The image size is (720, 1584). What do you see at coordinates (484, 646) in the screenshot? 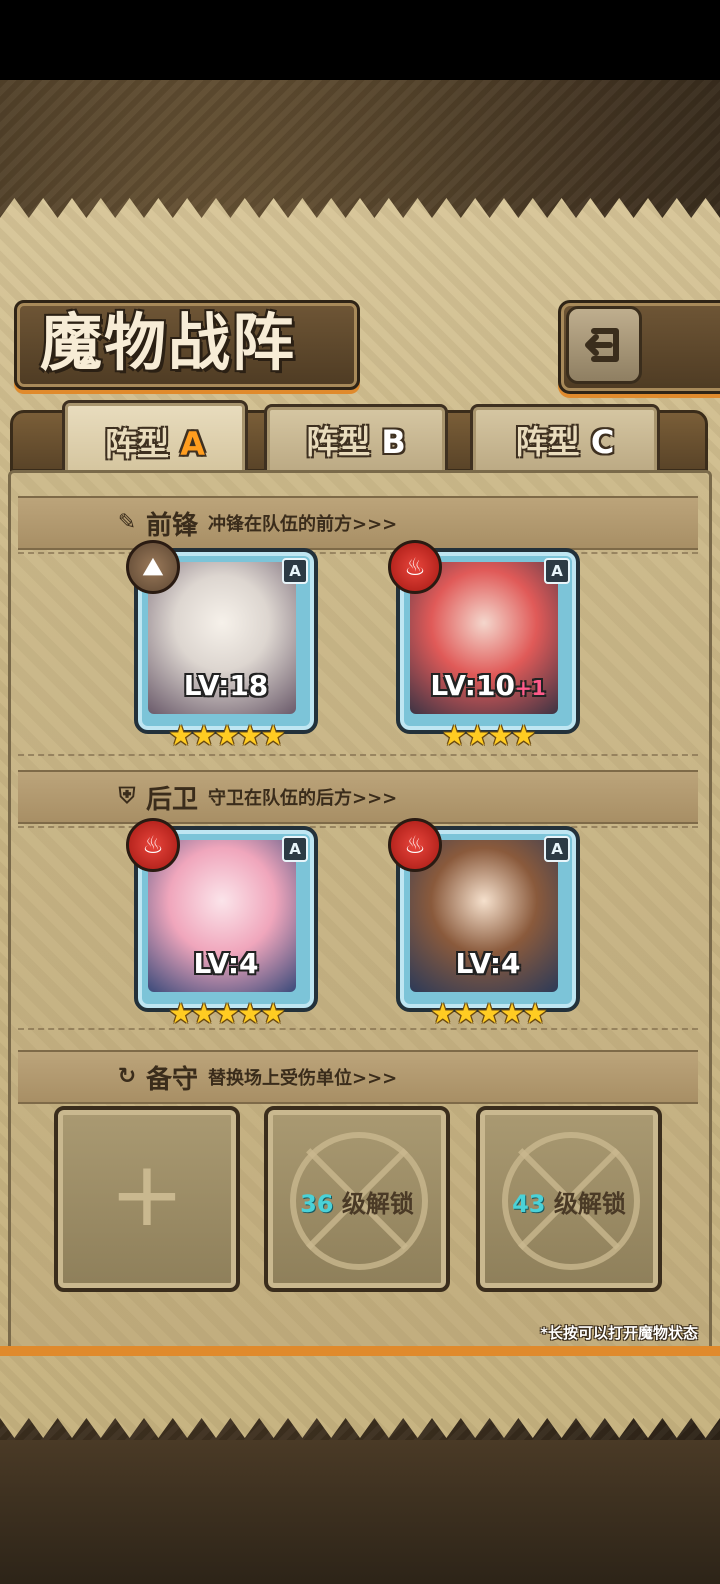
I see `unit-card: ♨ A LV:10+1 ★★★★` at bounding box center [484, 646].